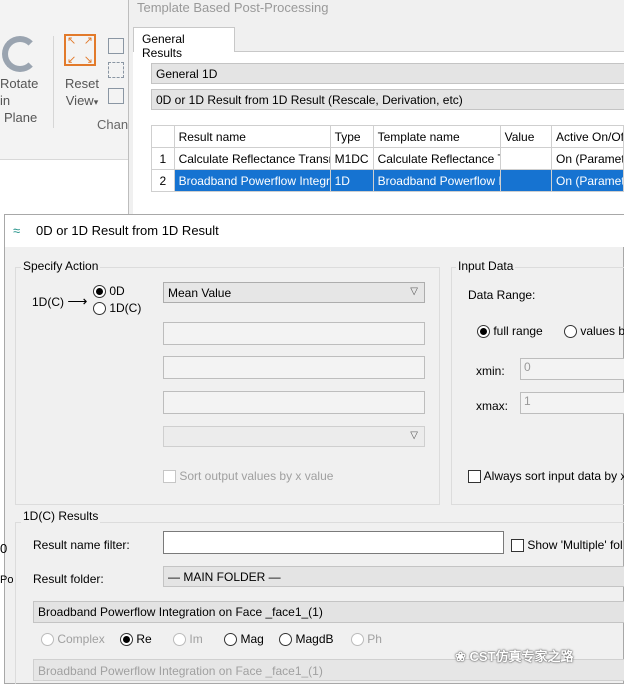  Describe the element at coordinates (314, 639) in the screenshot. I see `magdb-label: MagdB` at that location.